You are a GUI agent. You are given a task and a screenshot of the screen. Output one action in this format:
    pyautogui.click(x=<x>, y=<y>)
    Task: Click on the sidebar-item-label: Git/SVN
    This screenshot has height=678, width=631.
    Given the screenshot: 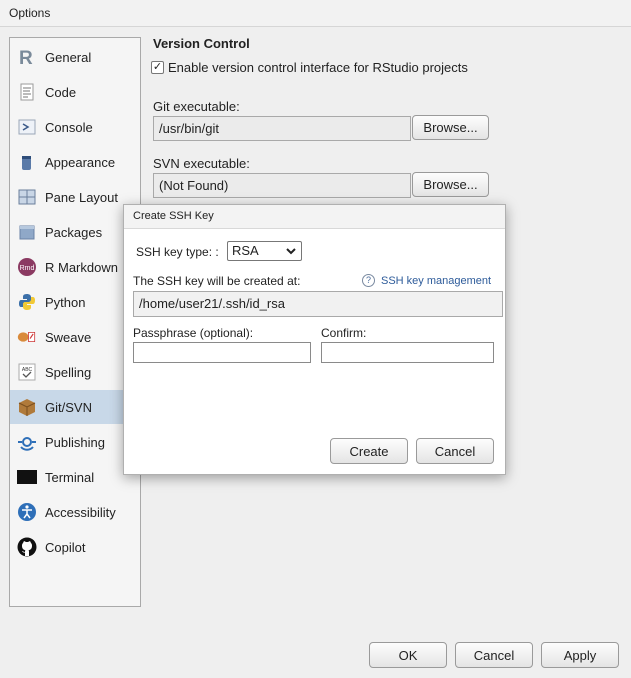 What is the action you would take?
    pyautogui.click(x=68, y=407)
    